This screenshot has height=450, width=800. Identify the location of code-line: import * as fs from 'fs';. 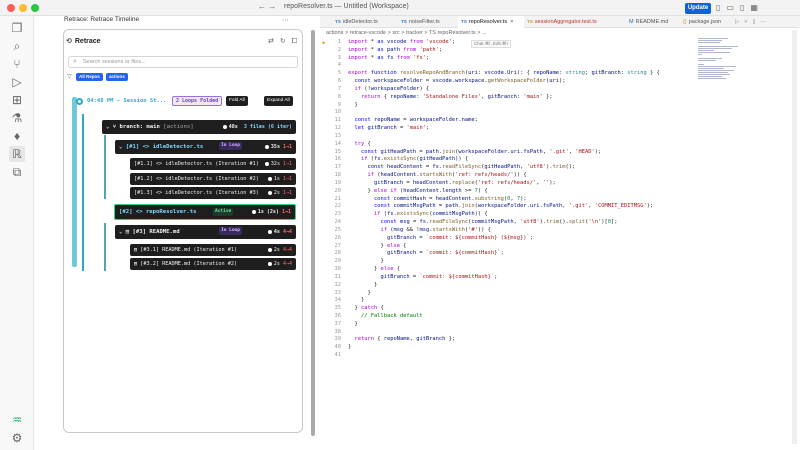
(504, 59).